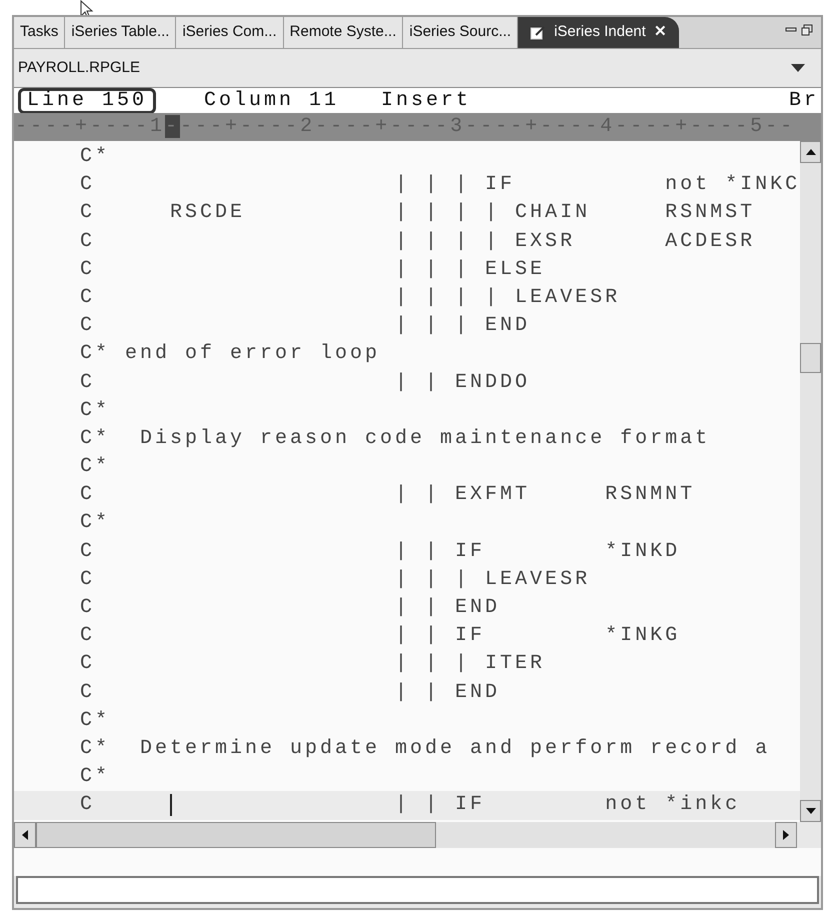  What do you see at coordinates (426, 100) in the screenshot?
I see `insert-mode-indicator: Insert` at bounding box center [426, 100].